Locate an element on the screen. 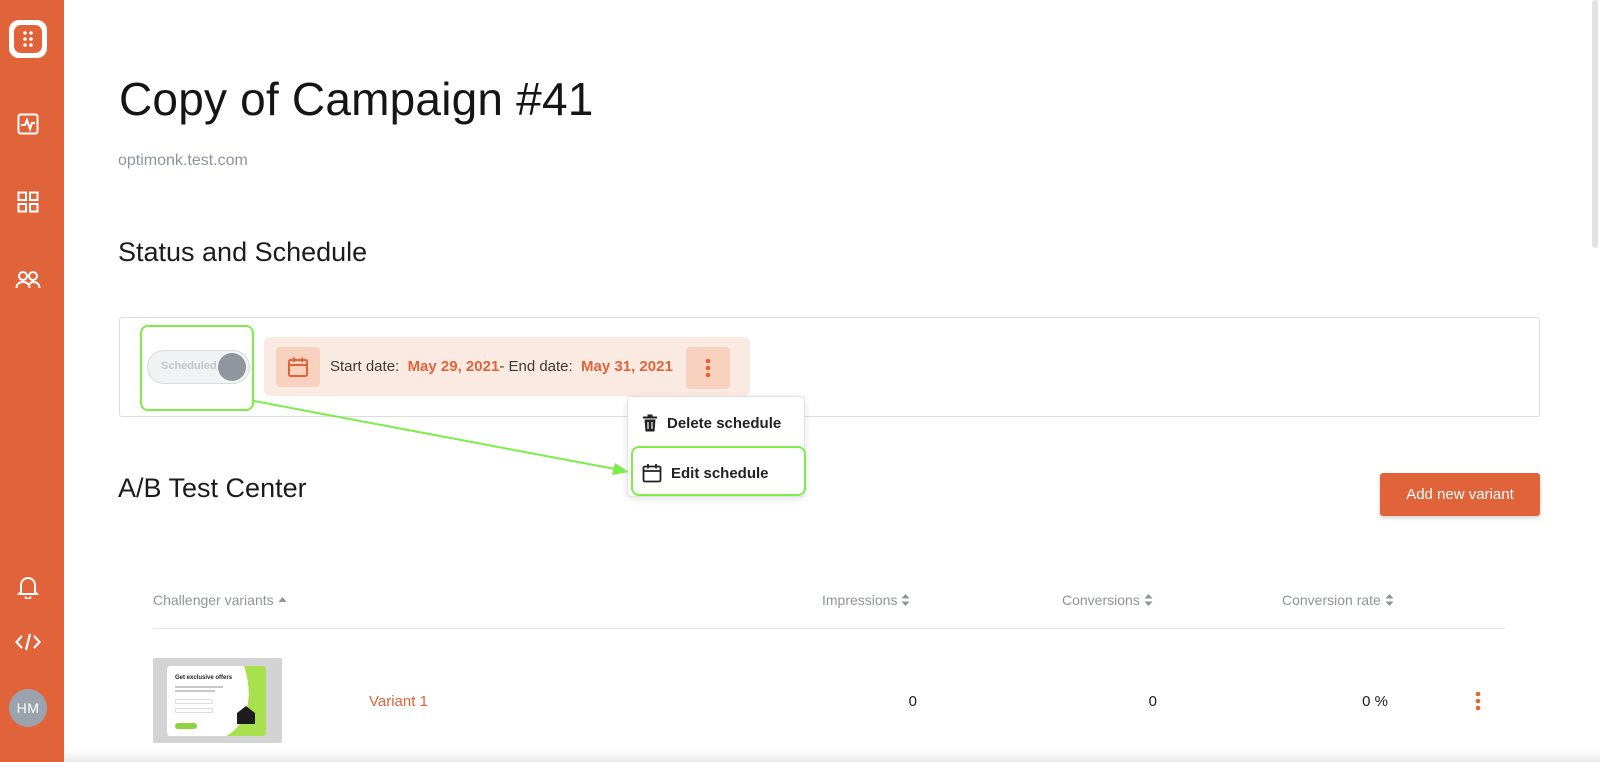 Image resolution: width=1600 pixels, height=762 pixels. variant-thumbnail: Get exclusive offers is located at coordinates (217, 700).